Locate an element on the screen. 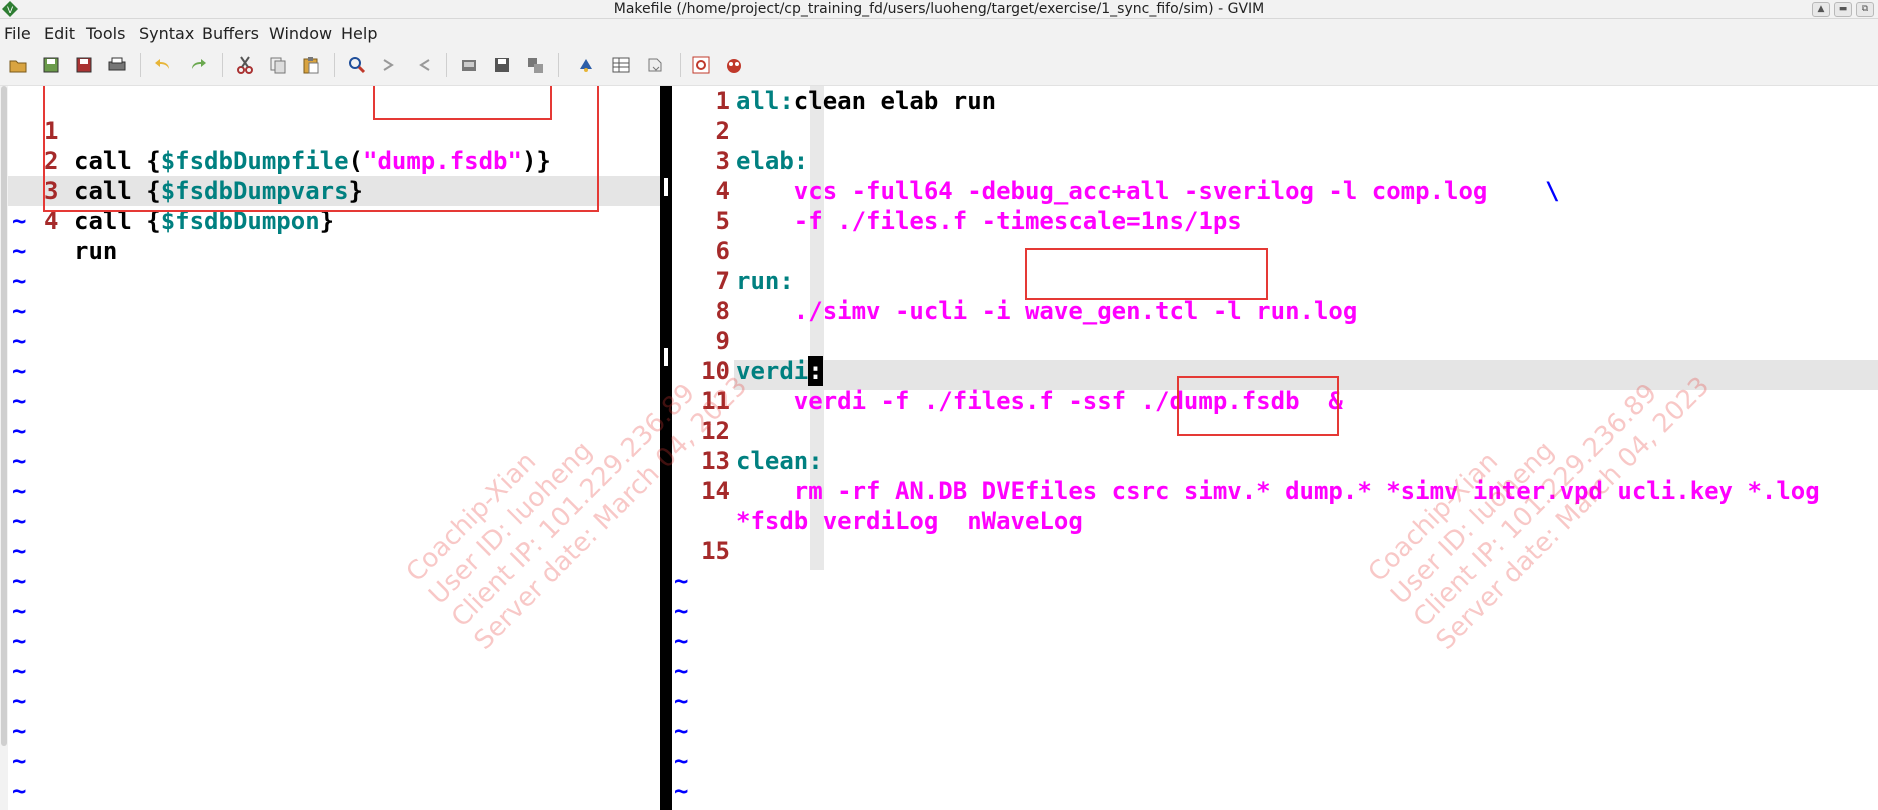 The image size is (1878, 810). tags-icon is located at coordinates (621, 65).